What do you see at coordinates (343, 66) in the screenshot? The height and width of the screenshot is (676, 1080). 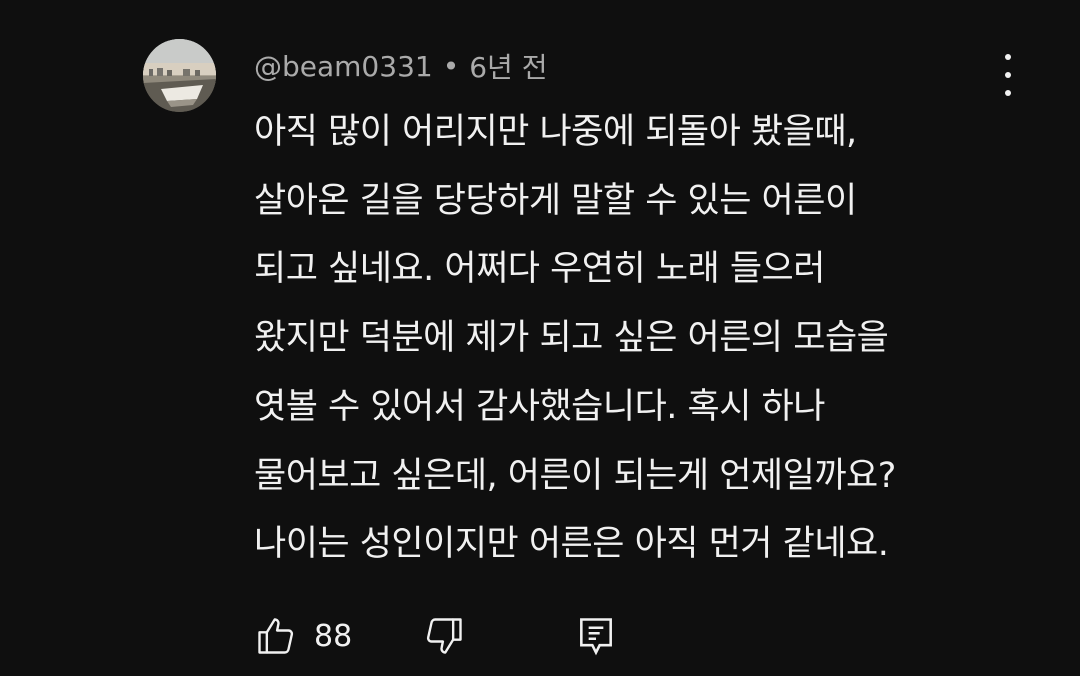 I see `author-handle: @beam0331` at bounding box center [343, 66].